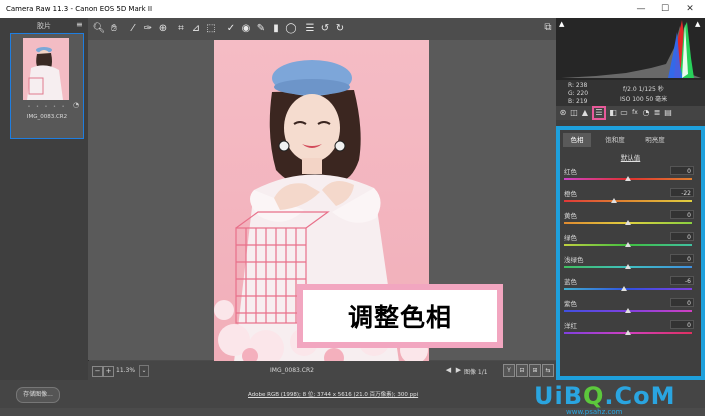 This screenshot has height=416, width=705. I want to click on crop-icon: ⌗, so click(181, 29).